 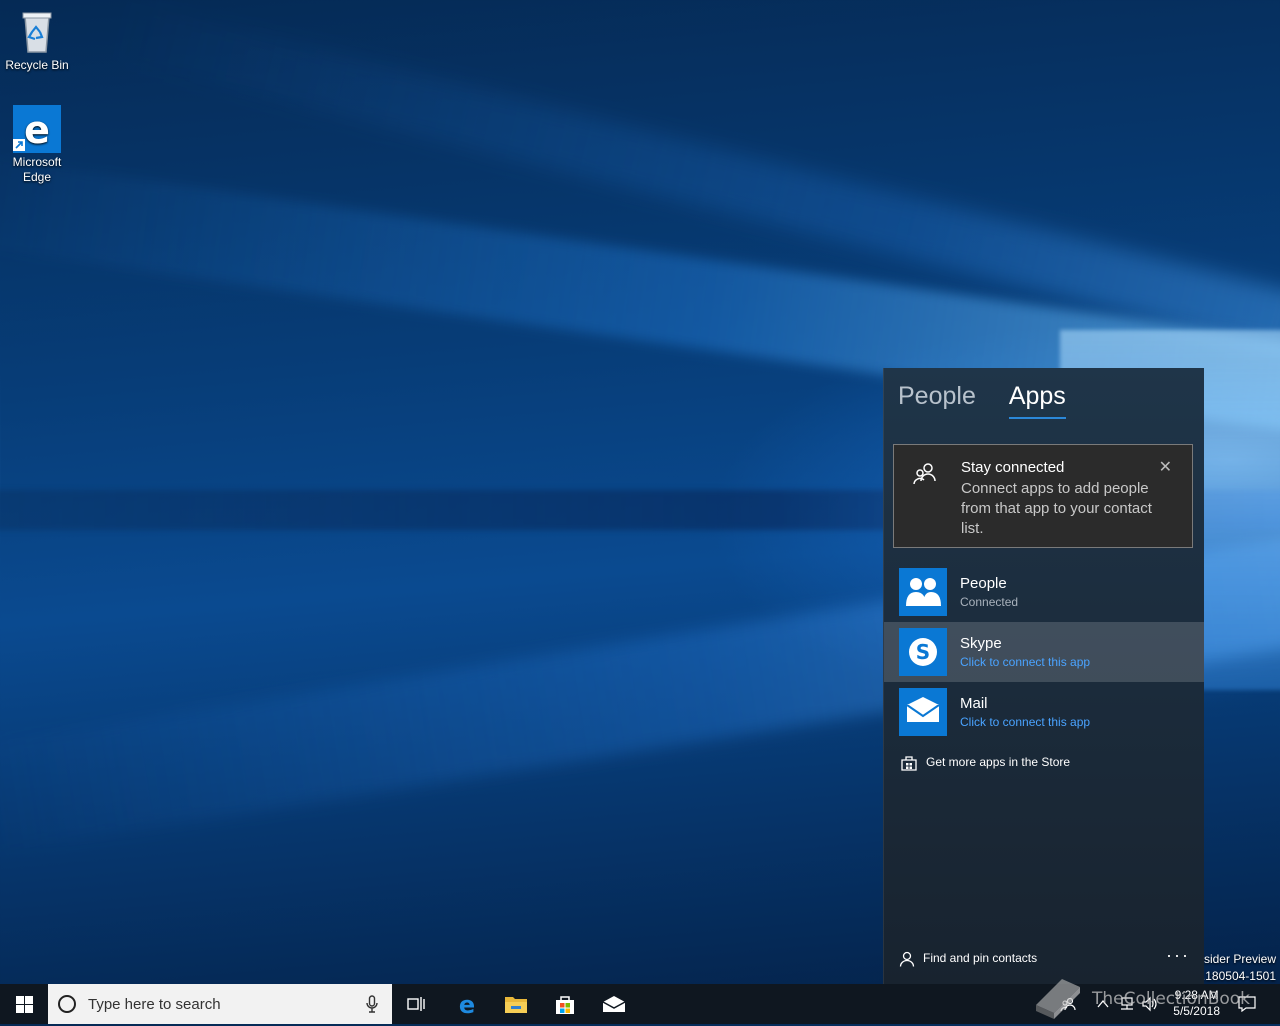 I want to click on taskbar-file-explorer-button, so click(x=516, y=1004).